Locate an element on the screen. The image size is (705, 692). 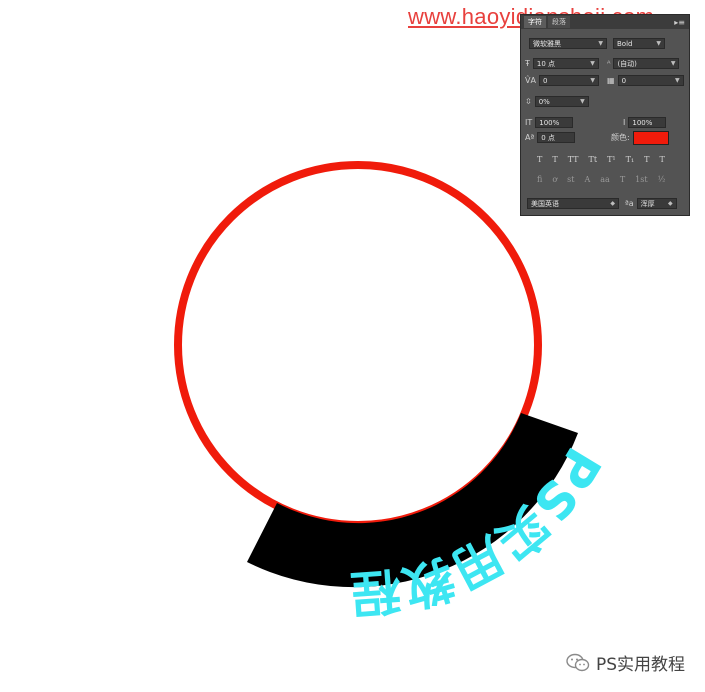
style-buttons: T T TT Tt T¹ T₁ T T is located at coordinates (601, 159).